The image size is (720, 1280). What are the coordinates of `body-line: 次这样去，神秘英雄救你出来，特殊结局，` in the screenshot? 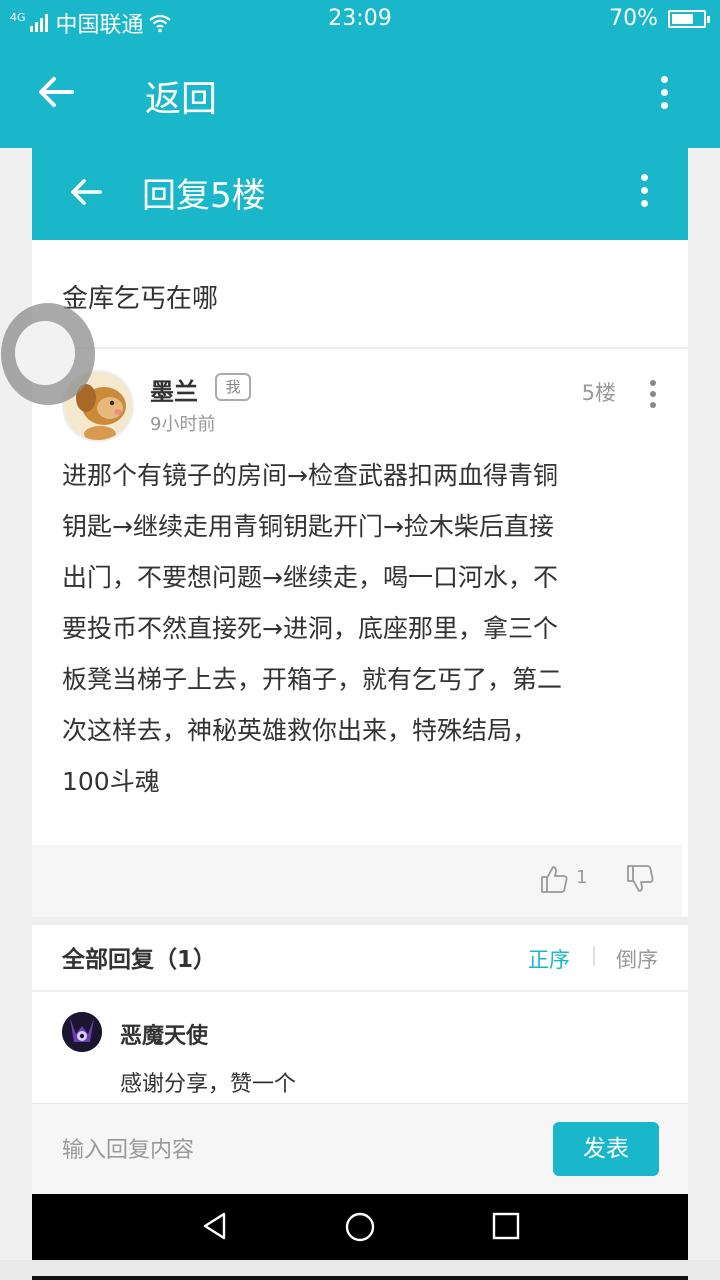 It's located at (300, 730).